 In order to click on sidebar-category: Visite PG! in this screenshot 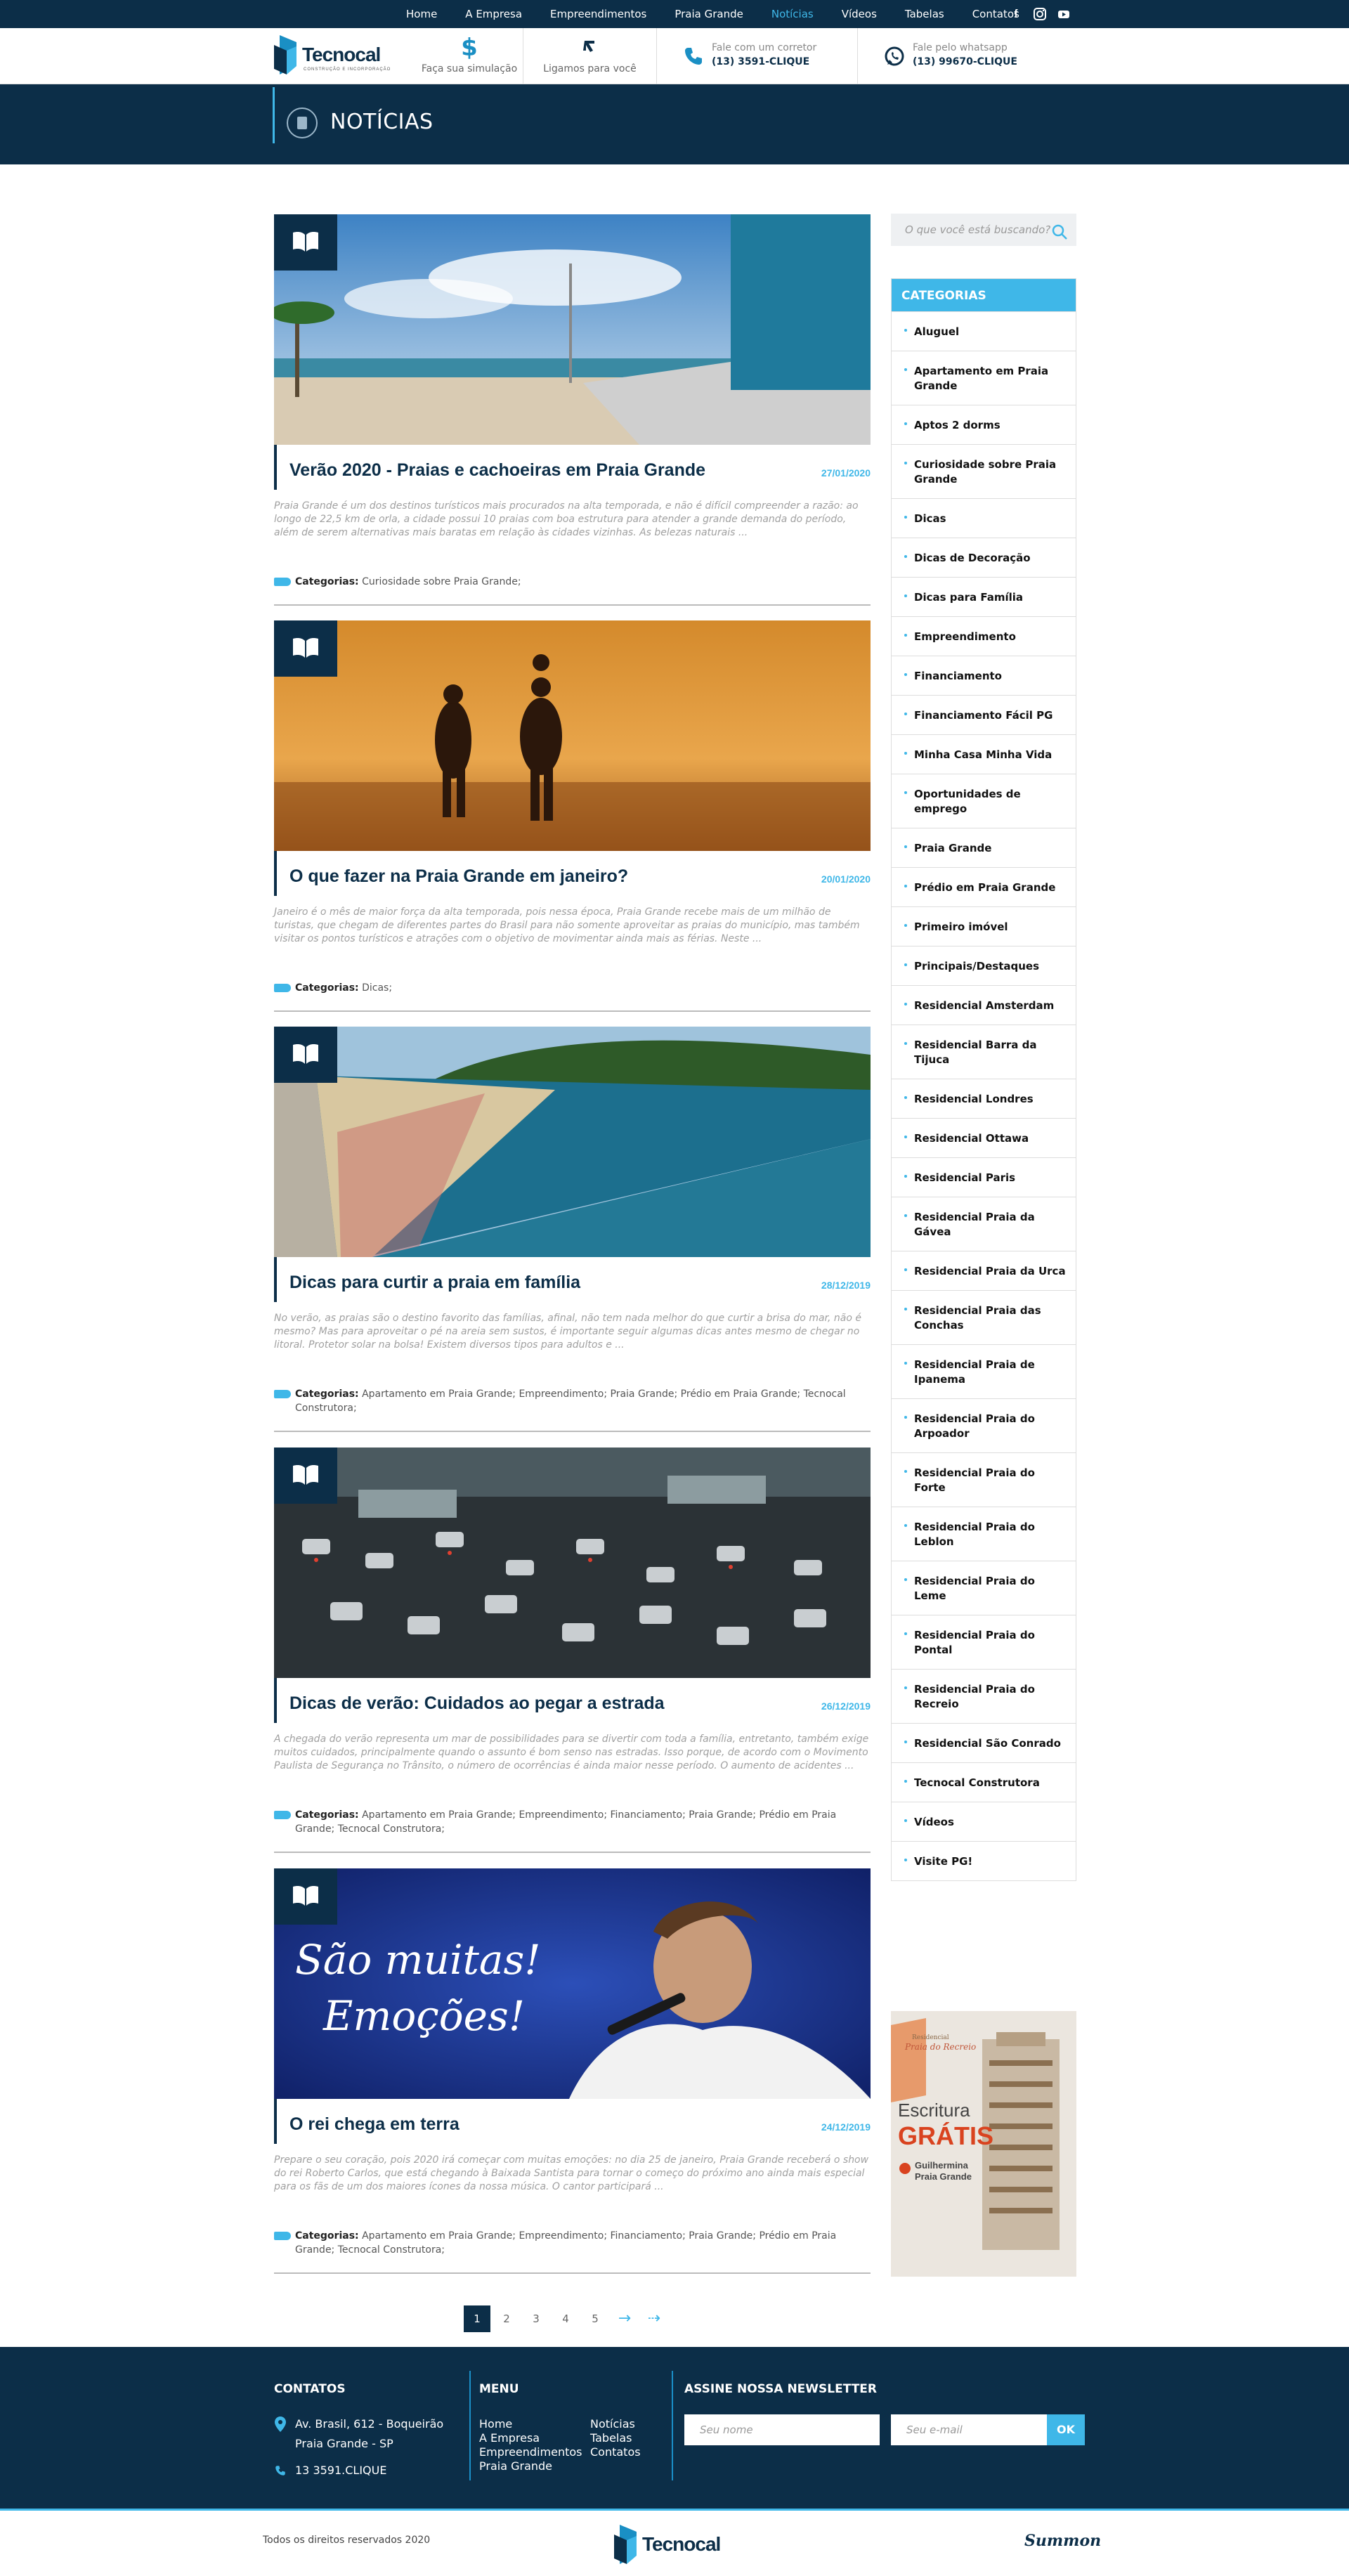, I will do `click(984, 1860)`.